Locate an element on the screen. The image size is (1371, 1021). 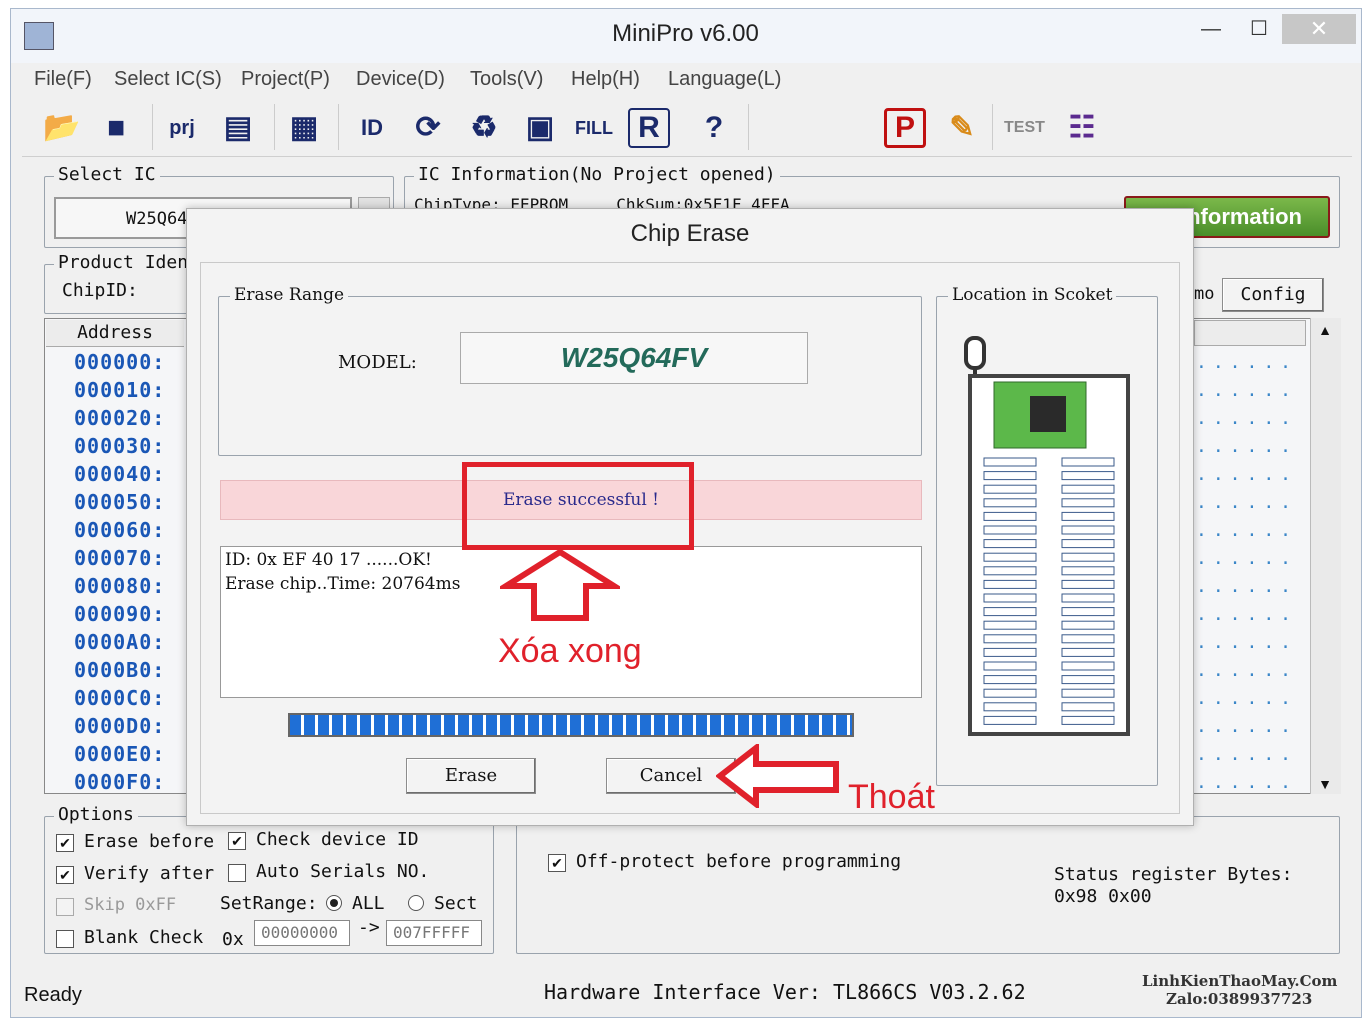
address-row: 000040: is located at coordinates (120, 474).